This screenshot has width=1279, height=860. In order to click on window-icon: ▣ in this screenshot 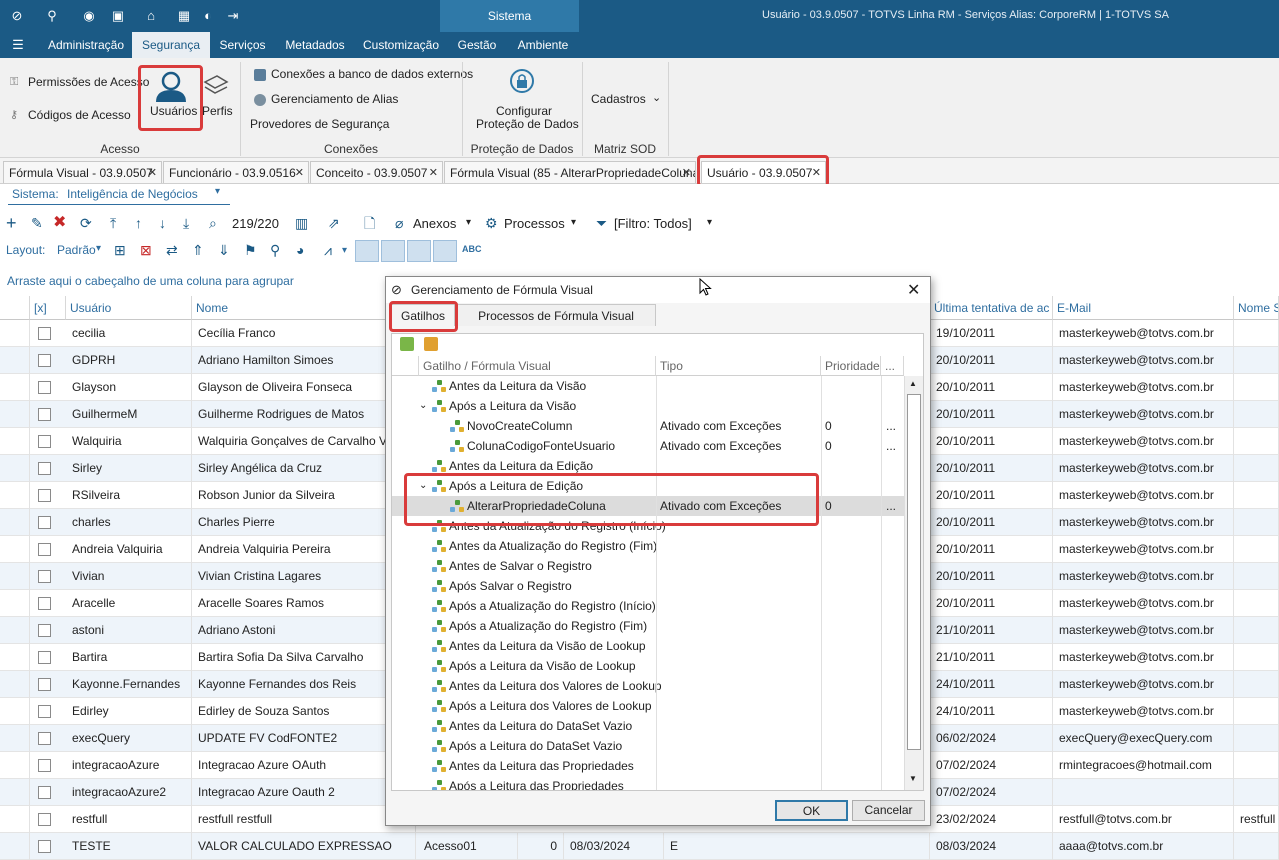, I will do `click(118, 16)`.